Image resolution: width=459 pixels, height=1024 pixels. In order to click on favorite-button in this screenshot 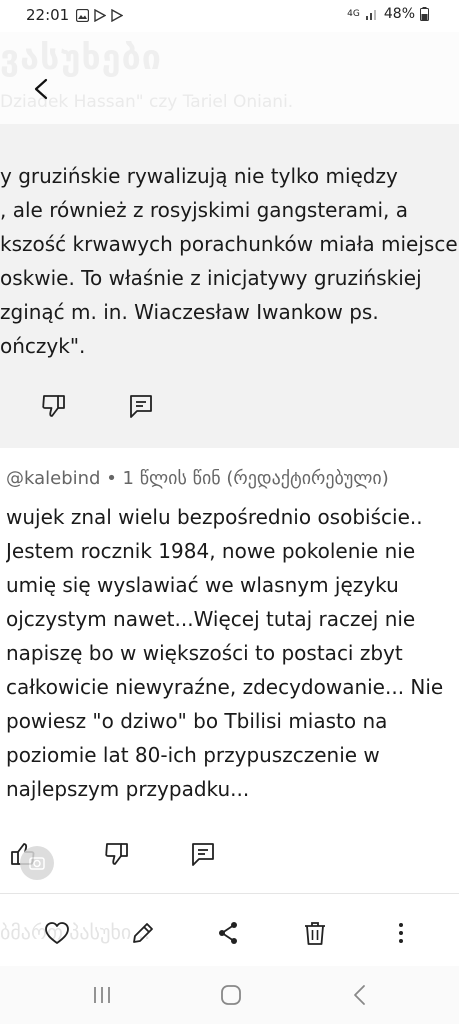, I will do `click(57, 933)`.